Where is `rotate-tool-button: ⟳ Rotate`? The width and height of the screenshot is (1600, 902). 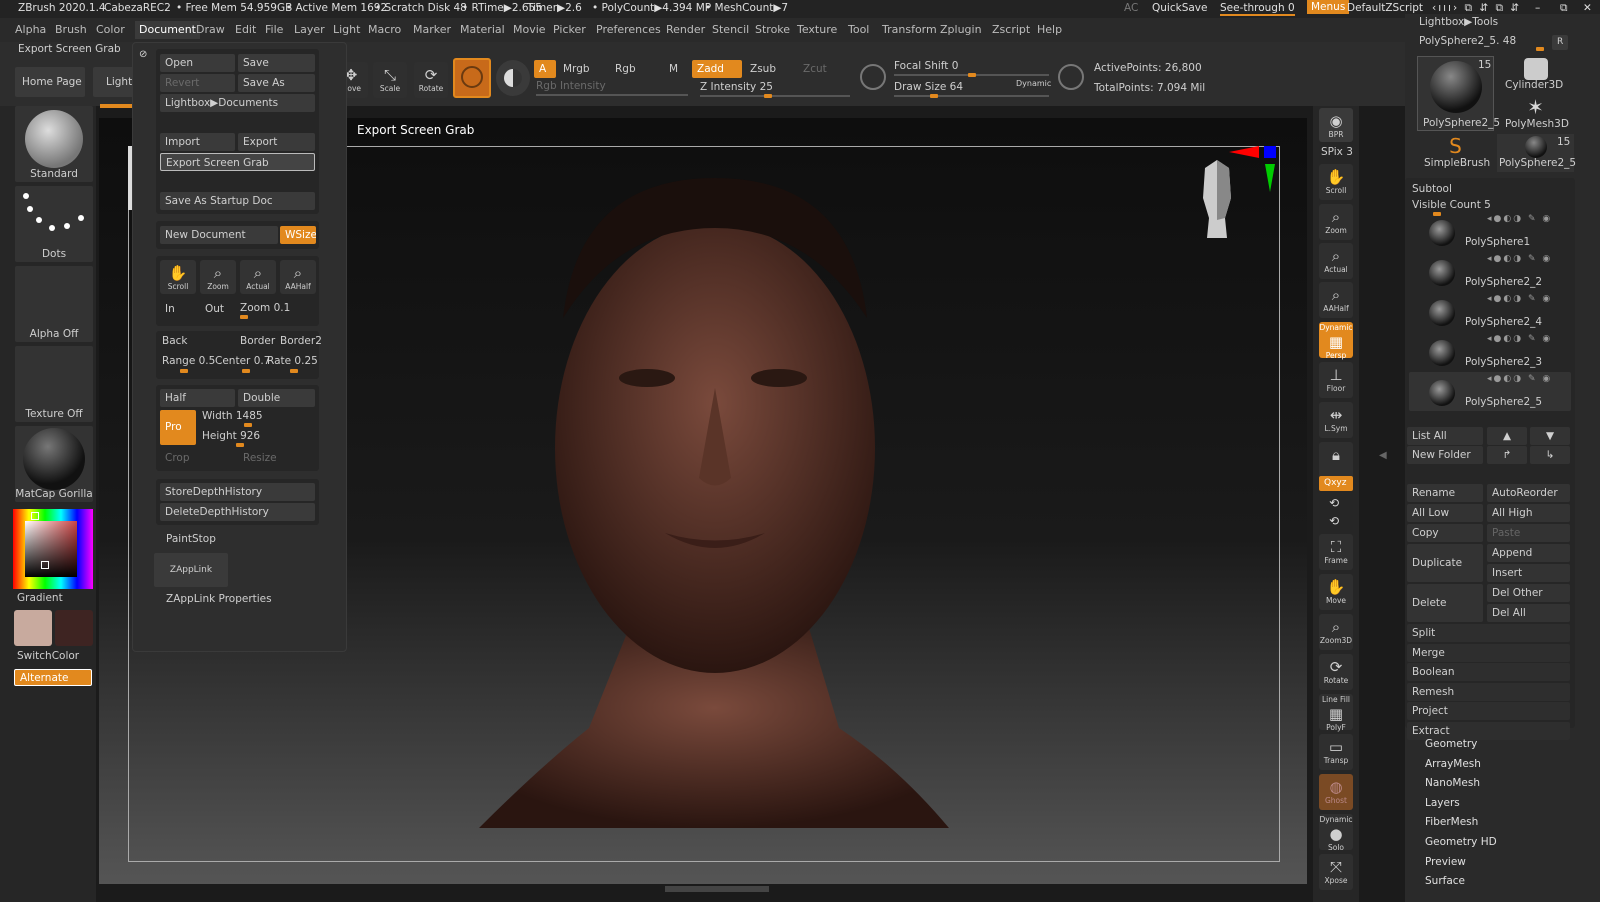
rotate-tool-button: ⟳ Rotate is located at coordinates (431, 80).